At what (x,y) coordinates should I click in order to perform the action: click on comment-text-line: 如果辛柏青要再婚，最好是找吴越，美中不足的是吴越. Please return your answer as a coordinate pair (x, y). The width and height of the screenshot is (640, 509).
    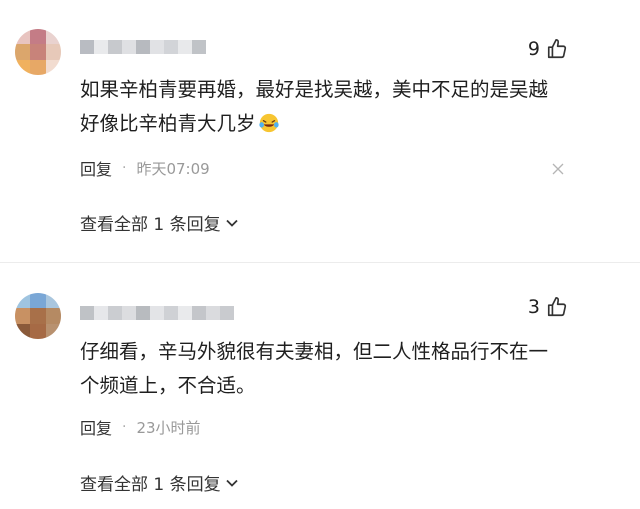
    Looking at the image, I should click on (314, 89).